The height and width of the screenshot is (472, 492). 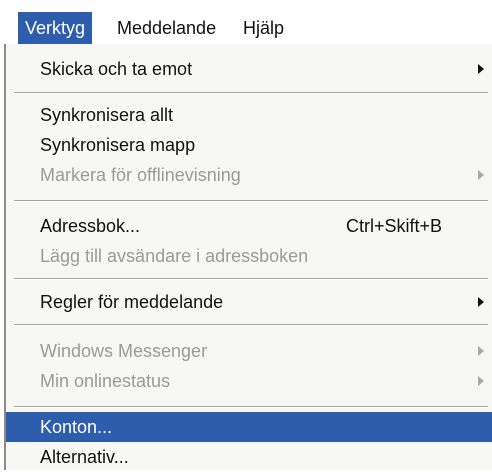 What do you see at coordinates (394, 226) in the screenshot?
I see `shortcut-label: Ctrl+Skift+B` at bounding box center [394, 226].